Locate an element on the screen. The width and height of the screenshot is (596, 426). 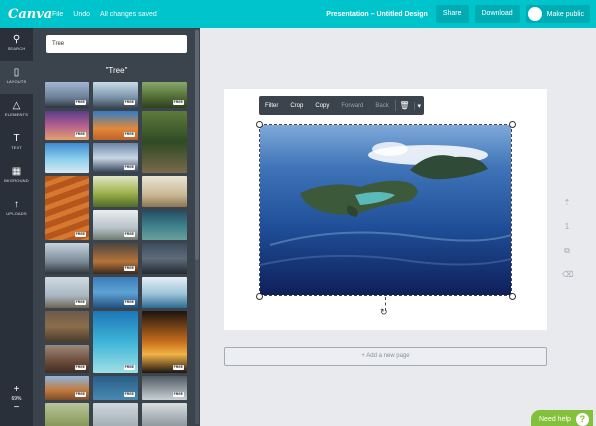
forward-button: Forward is located at coordinates (352, 106).